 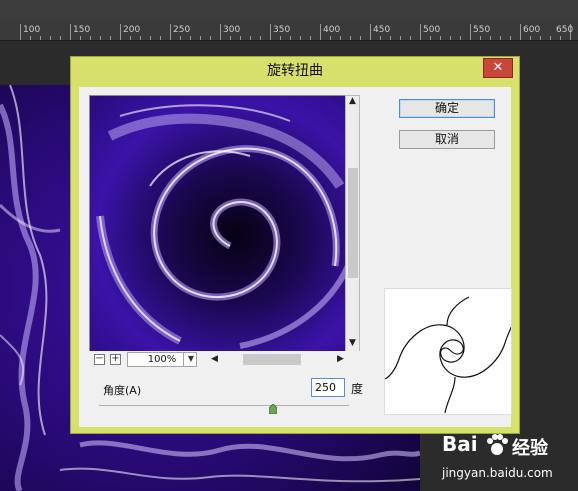 I want to click on preview-horizontal-scrollbar: ◀ ▶, so click(x=279, y=359).